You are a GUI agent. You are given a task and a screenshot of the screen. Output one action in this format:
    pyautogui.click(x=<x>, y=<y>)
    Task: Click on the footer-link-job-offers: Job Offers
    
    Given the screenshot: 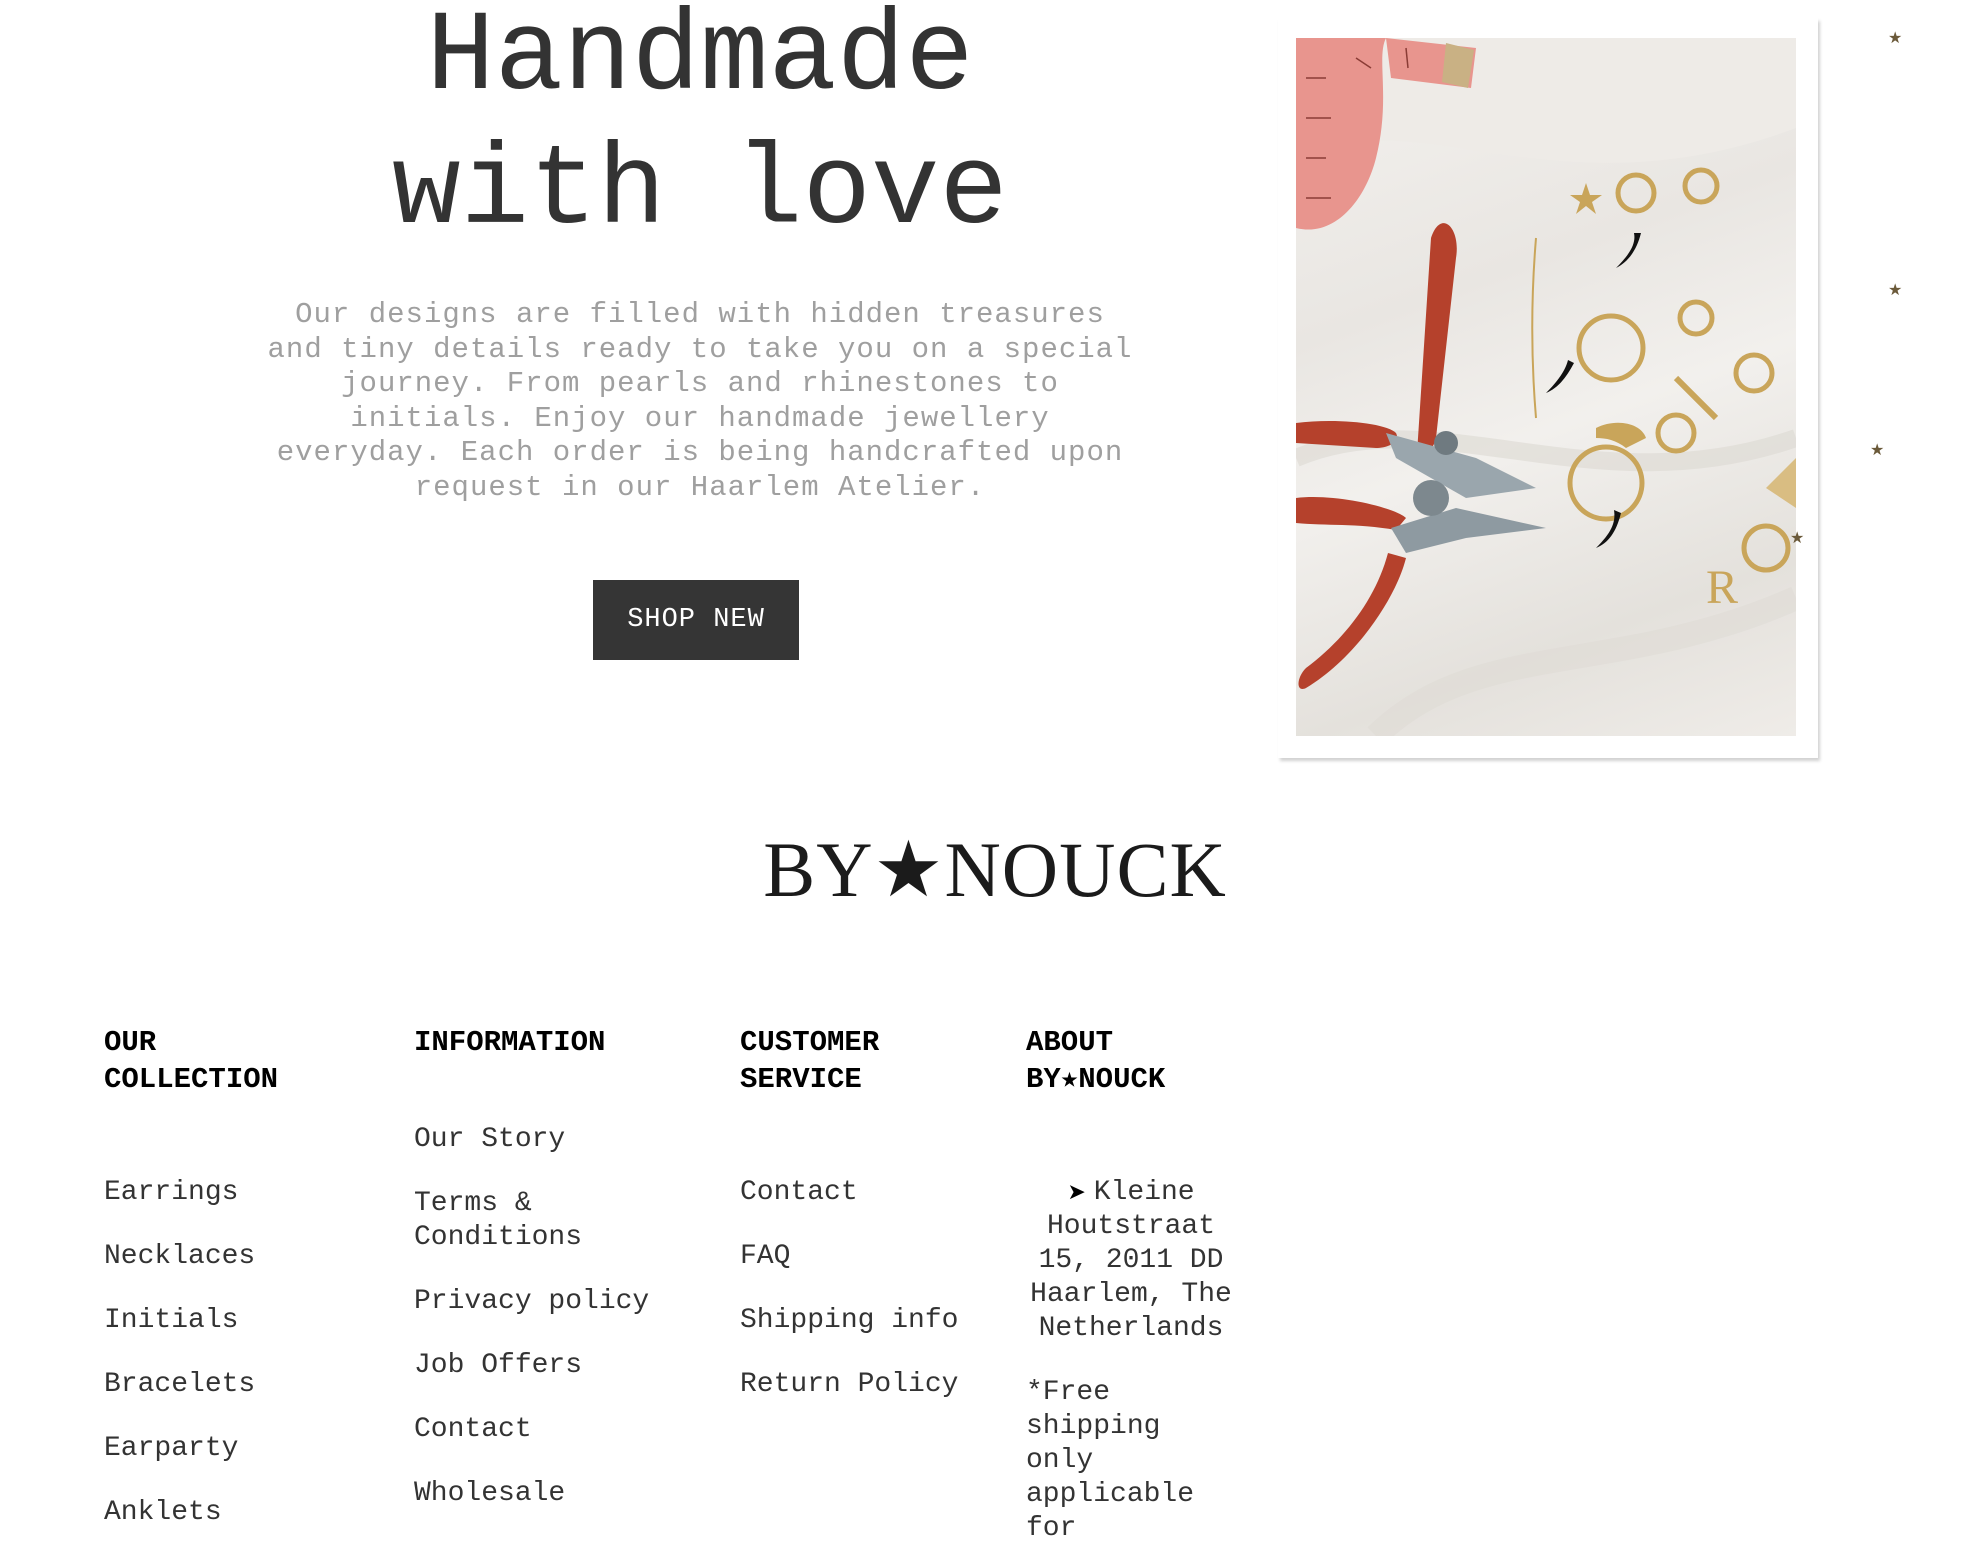 What is the action you would take?
    pyautogui.click(x=544, y=1366)
    